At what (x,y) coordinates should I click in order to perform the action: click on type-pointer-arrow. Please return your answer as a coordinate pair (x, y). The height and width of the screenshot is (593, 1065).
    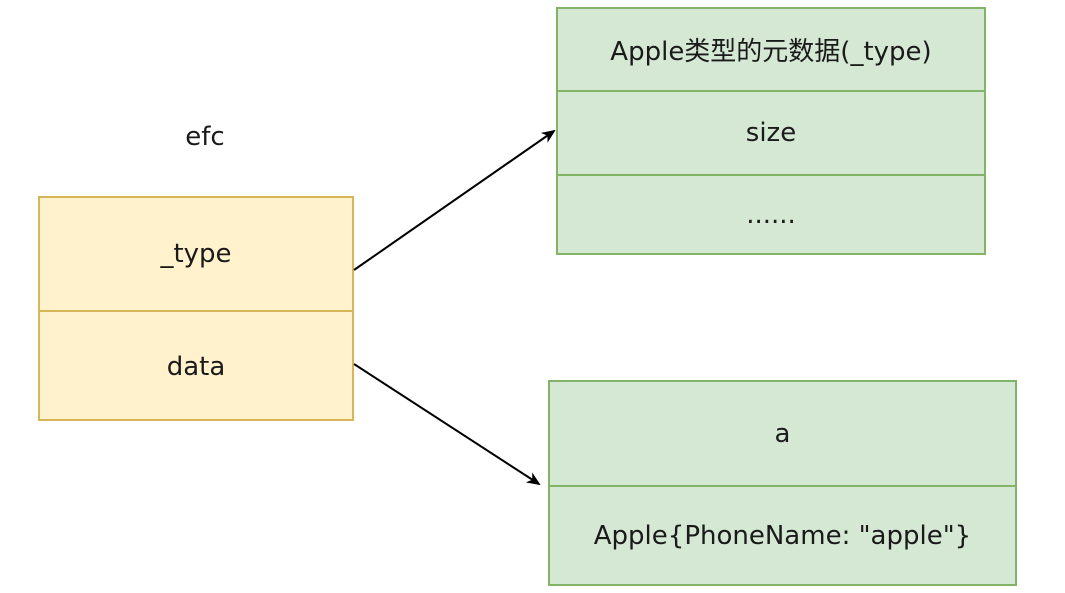
    Looking at the image, I should click on (454, 200).